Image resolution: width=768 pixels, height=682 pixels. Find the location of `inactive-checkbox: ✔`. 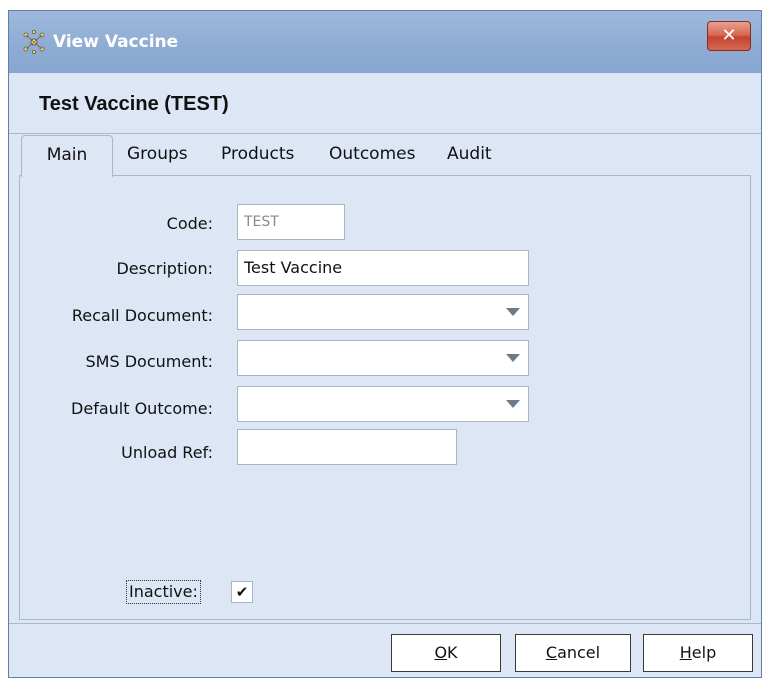

inactive-checkbox: ✔ is located at coordinates (242, 592).